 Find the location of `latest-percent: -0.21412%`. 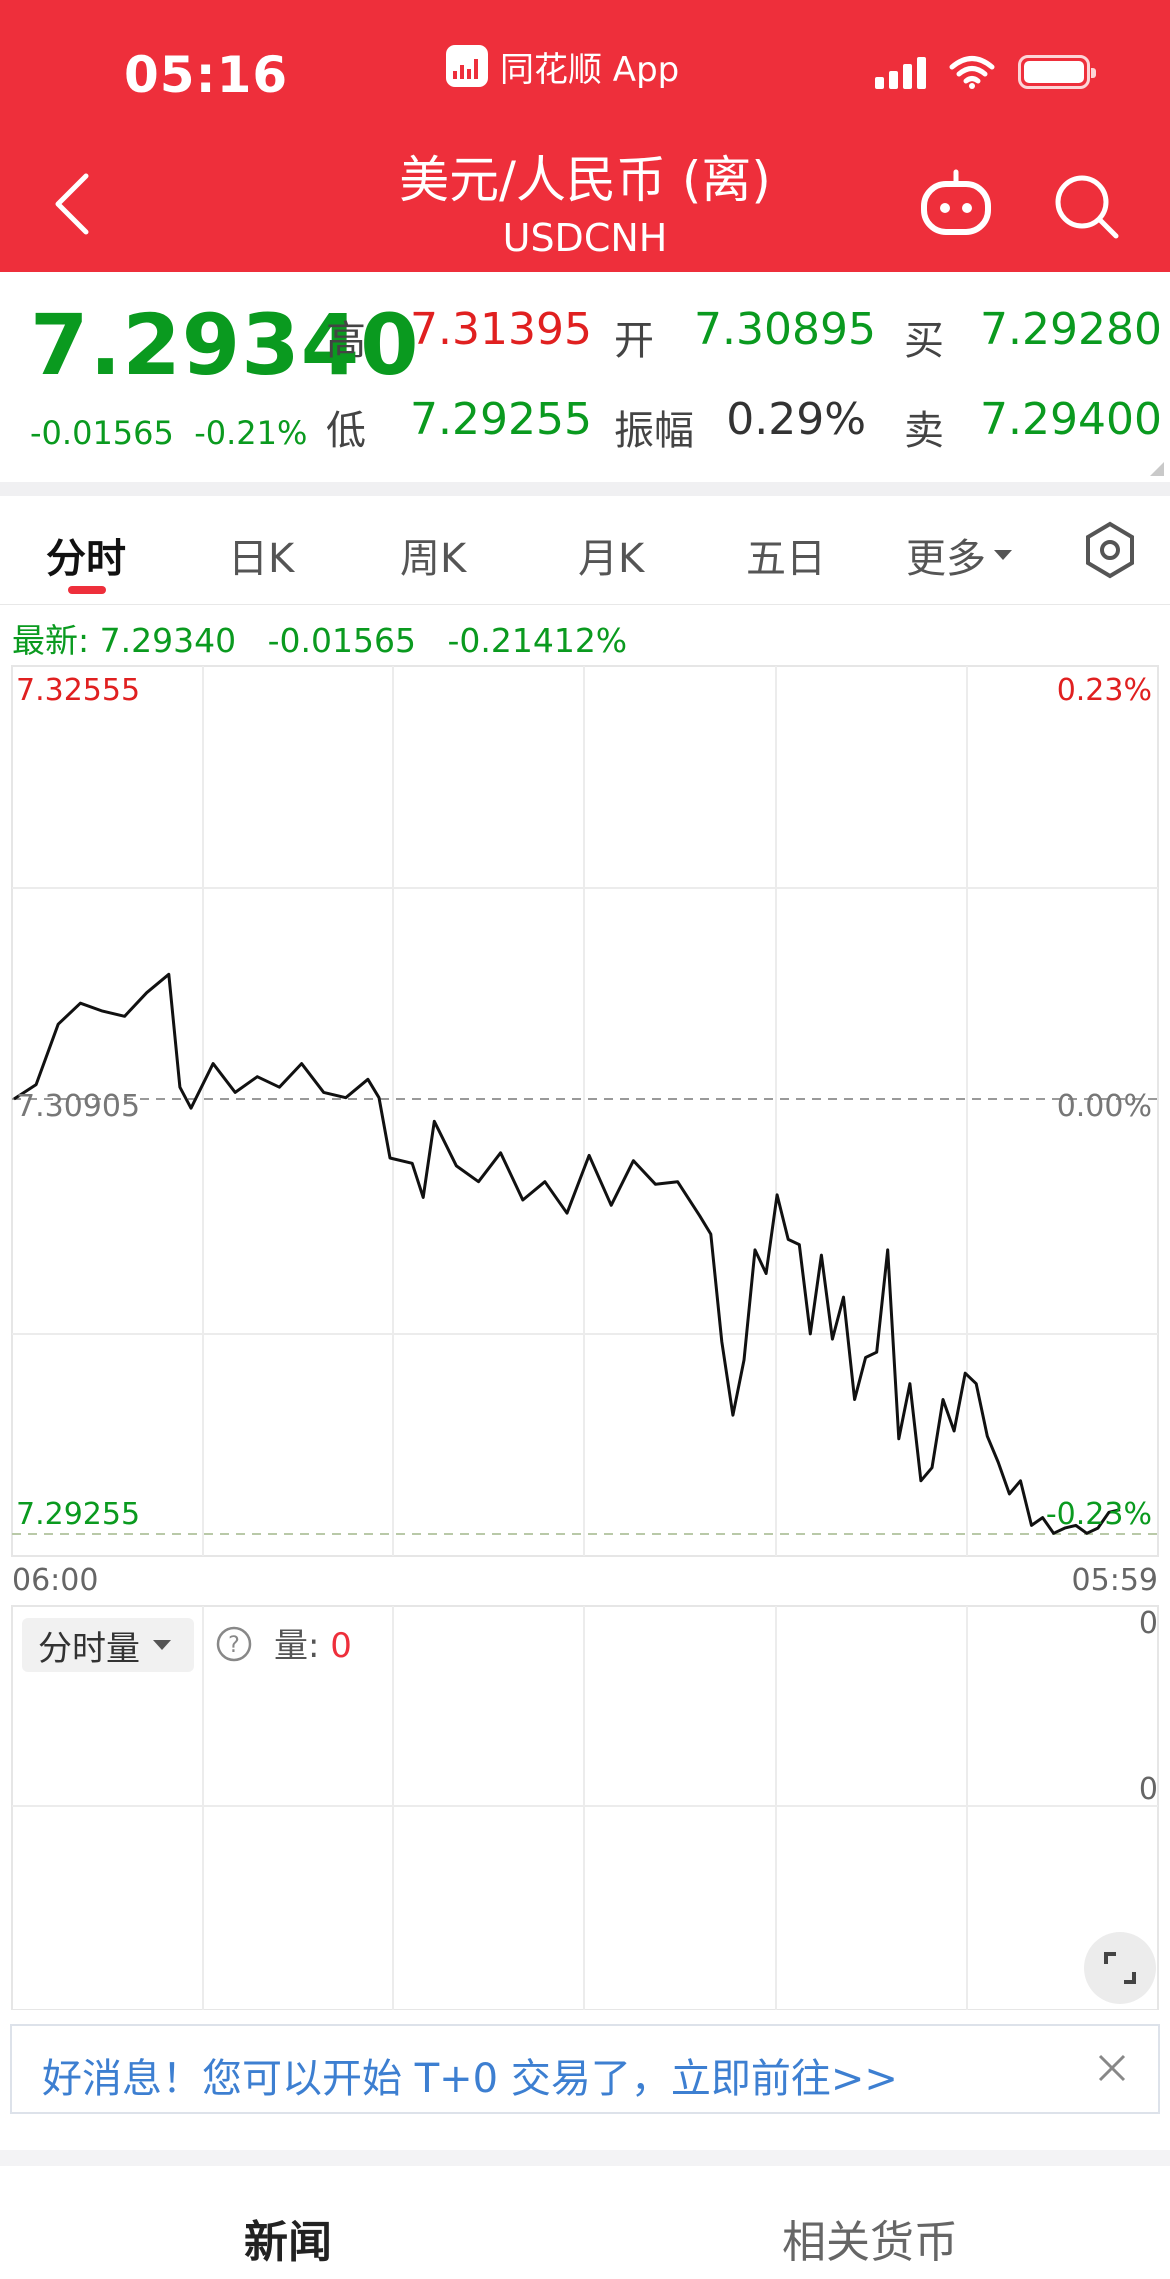

latest-percent: -0.21412% is located at coordinates (537, 640).